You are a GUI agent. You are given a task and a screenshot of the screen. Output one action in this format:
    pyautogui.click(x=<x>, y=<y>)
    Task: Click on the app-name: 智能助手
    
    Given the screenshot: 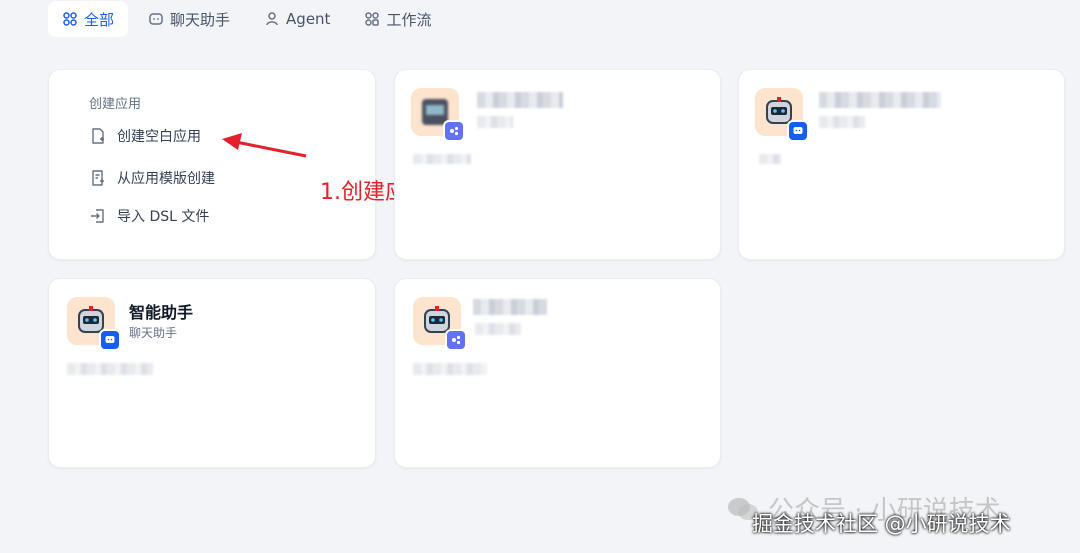 What is the action you would take?
    pyautogui.click(x=161, y=312)
    